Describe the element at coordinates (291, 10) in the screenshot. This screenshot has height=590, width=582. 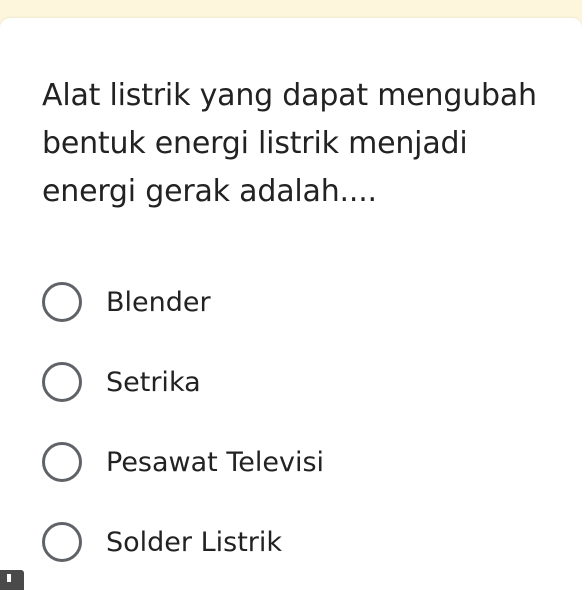
I see `top-banner-strip` at that location.